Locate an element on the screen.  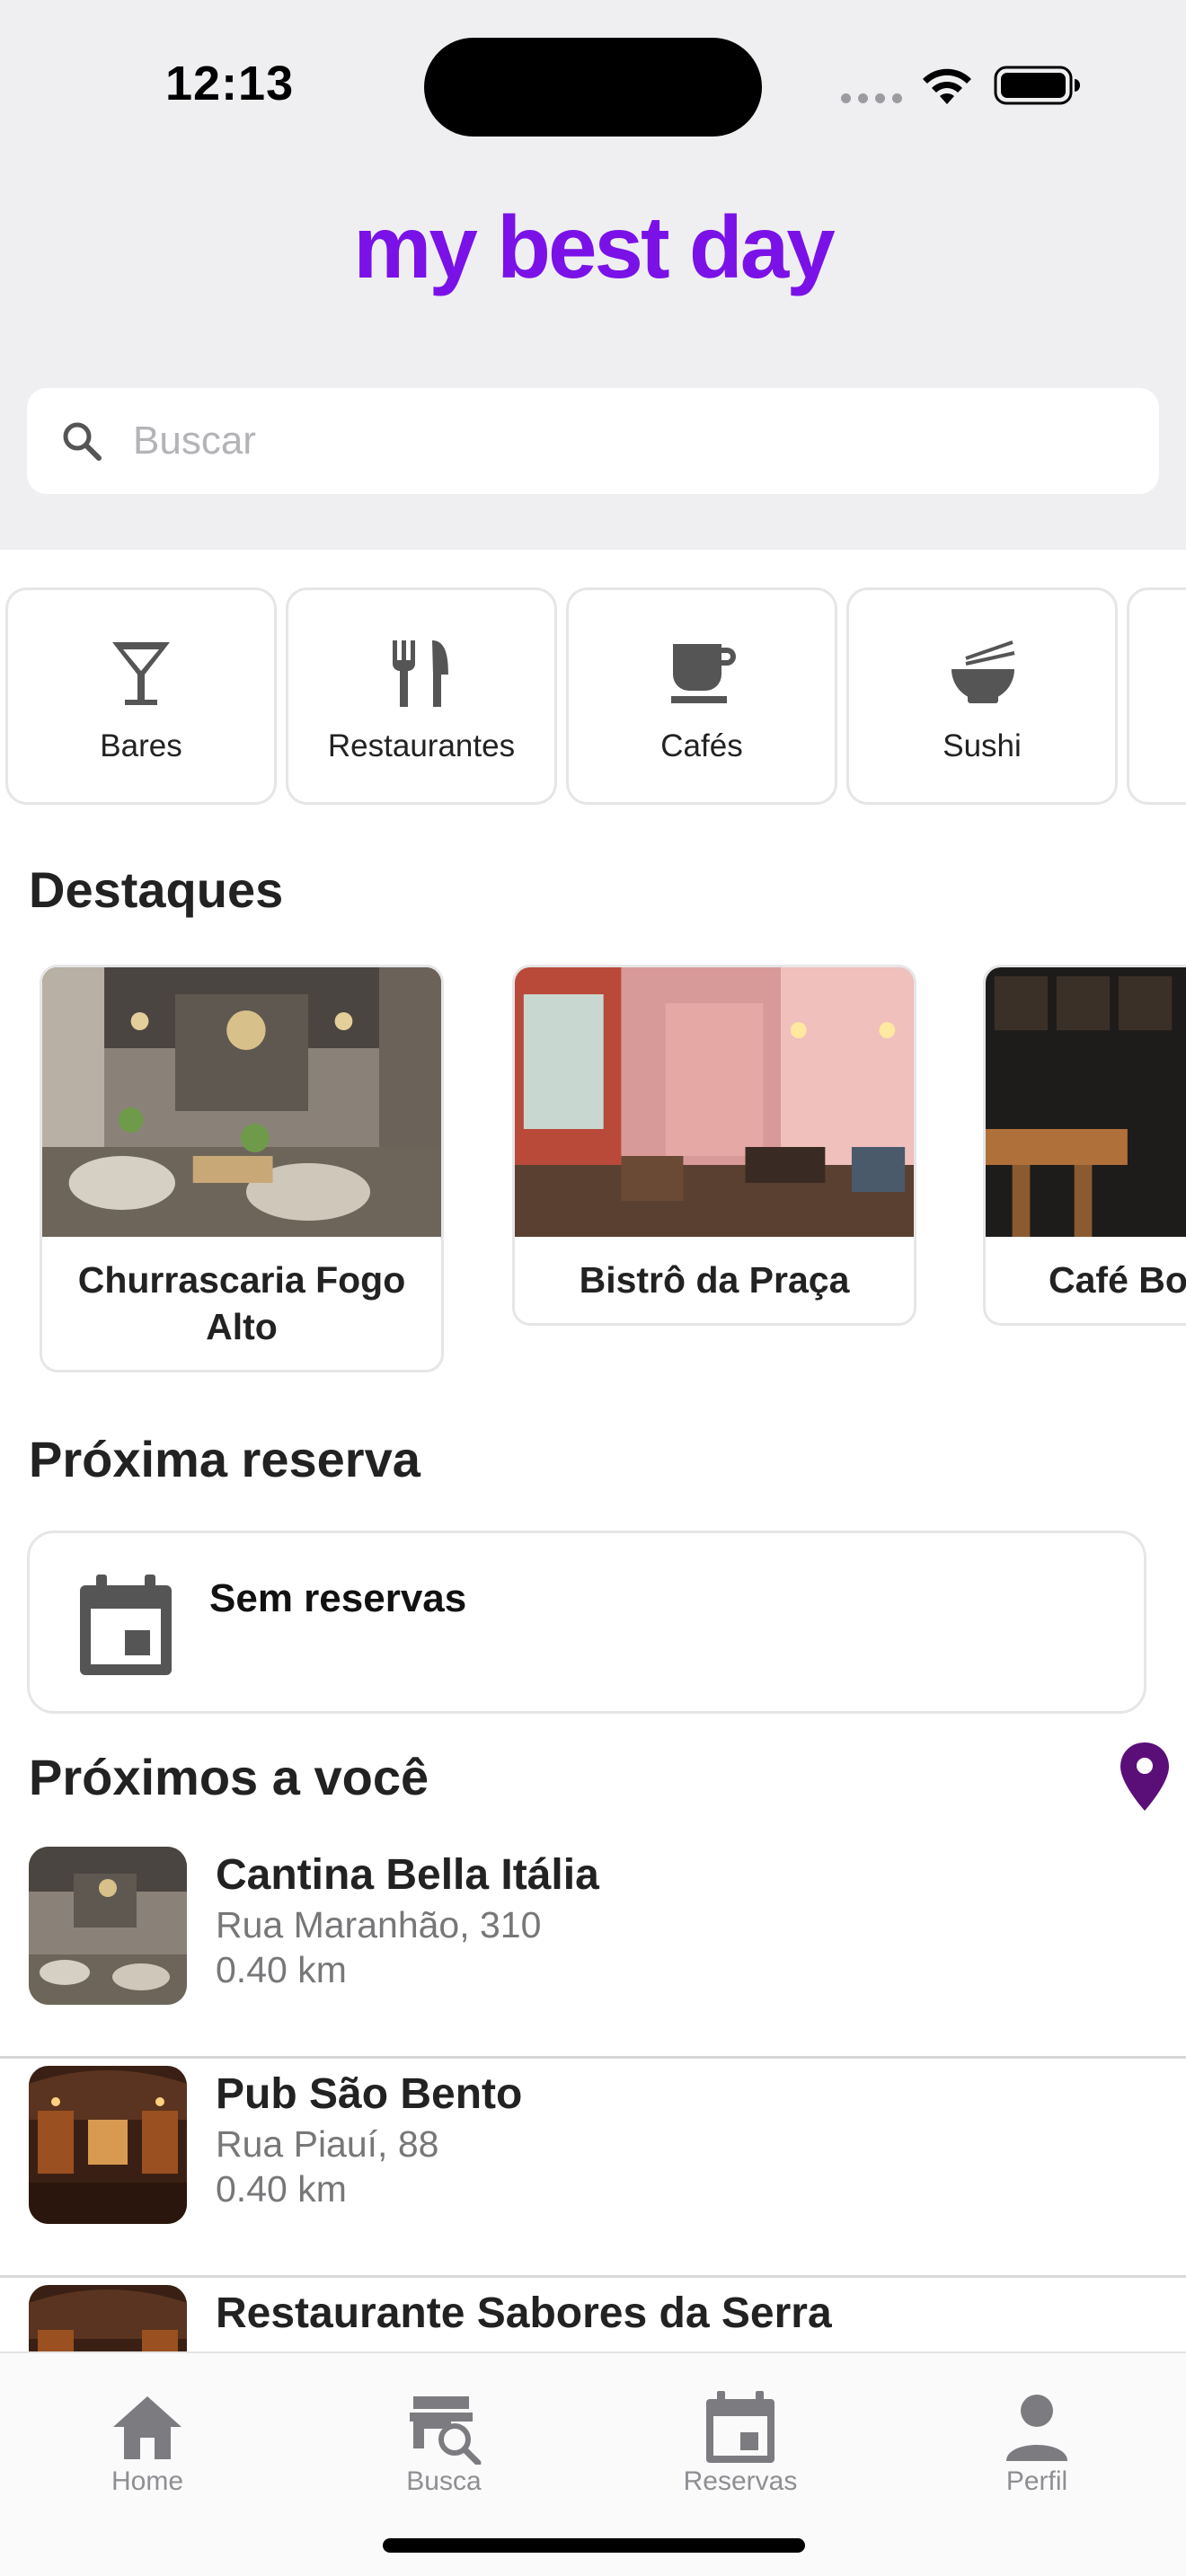
tab-label: Perfil is located at coordinates (1036, 2481).